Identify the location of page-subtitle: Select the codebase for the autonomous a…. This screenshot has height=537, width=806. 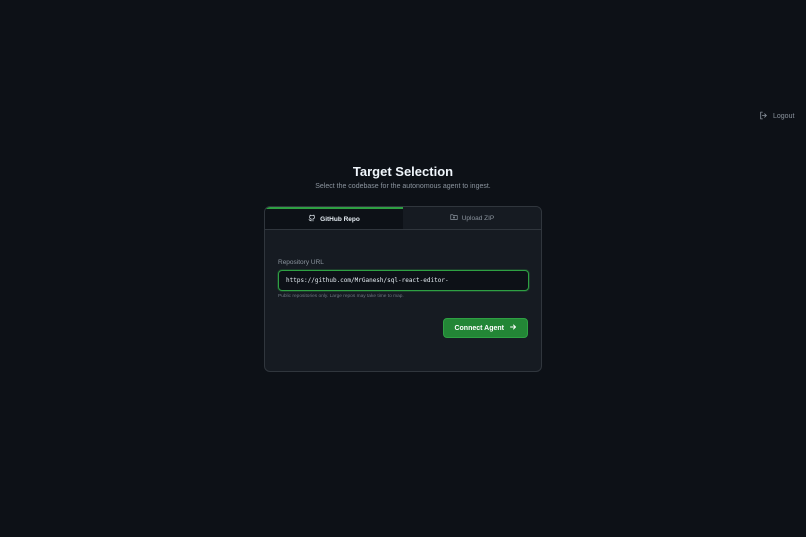
(403, 186).